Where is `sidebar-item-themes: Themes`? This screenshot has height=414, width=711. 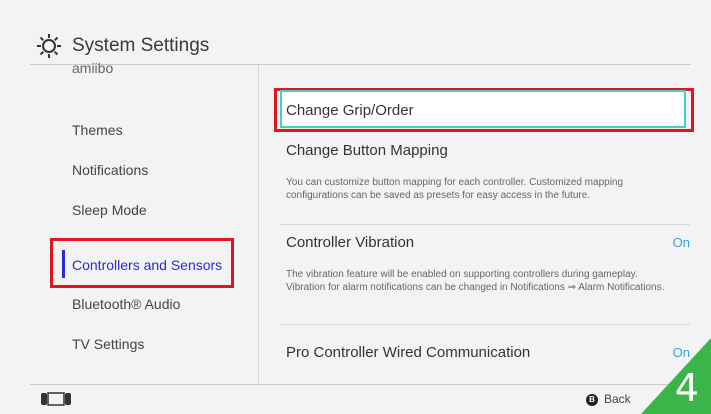
sidebar-item-themes: Themes is located at coordinates (97, 130).